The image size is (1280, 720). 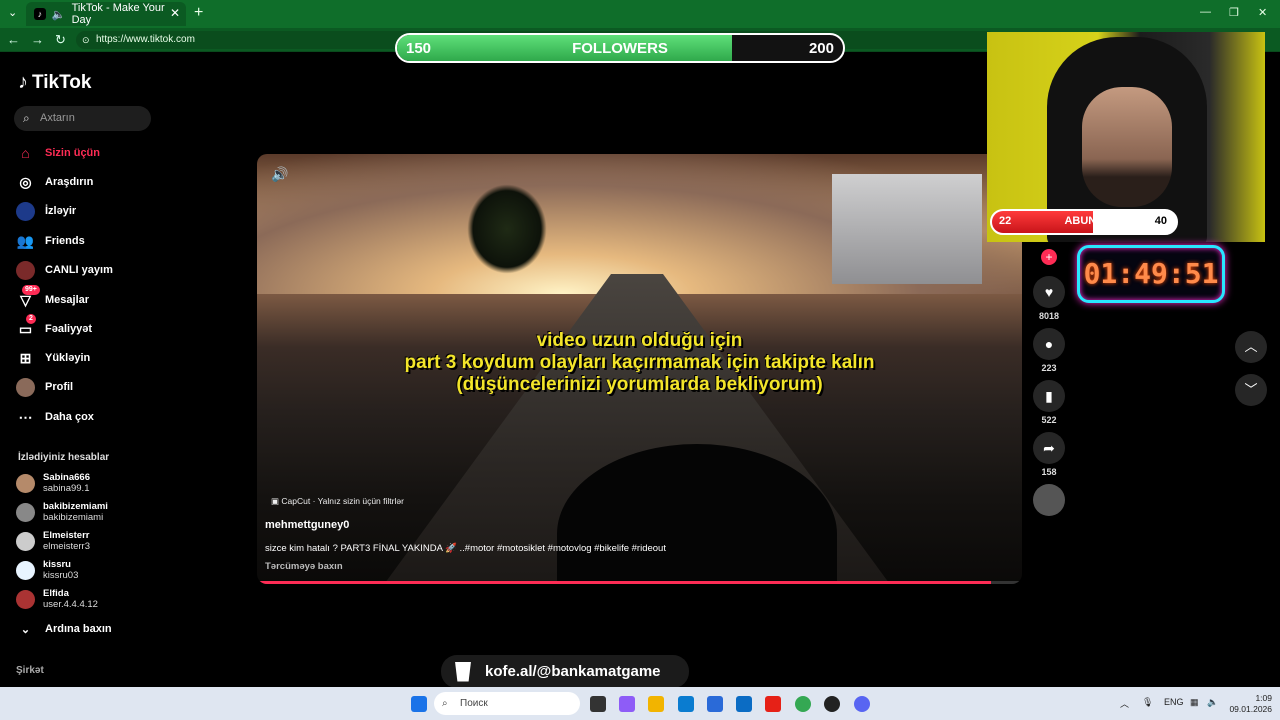 What do you see at coordinates (686, 704) in the screenshot?
I see `edge-icon` at bounding box center [686, 704].